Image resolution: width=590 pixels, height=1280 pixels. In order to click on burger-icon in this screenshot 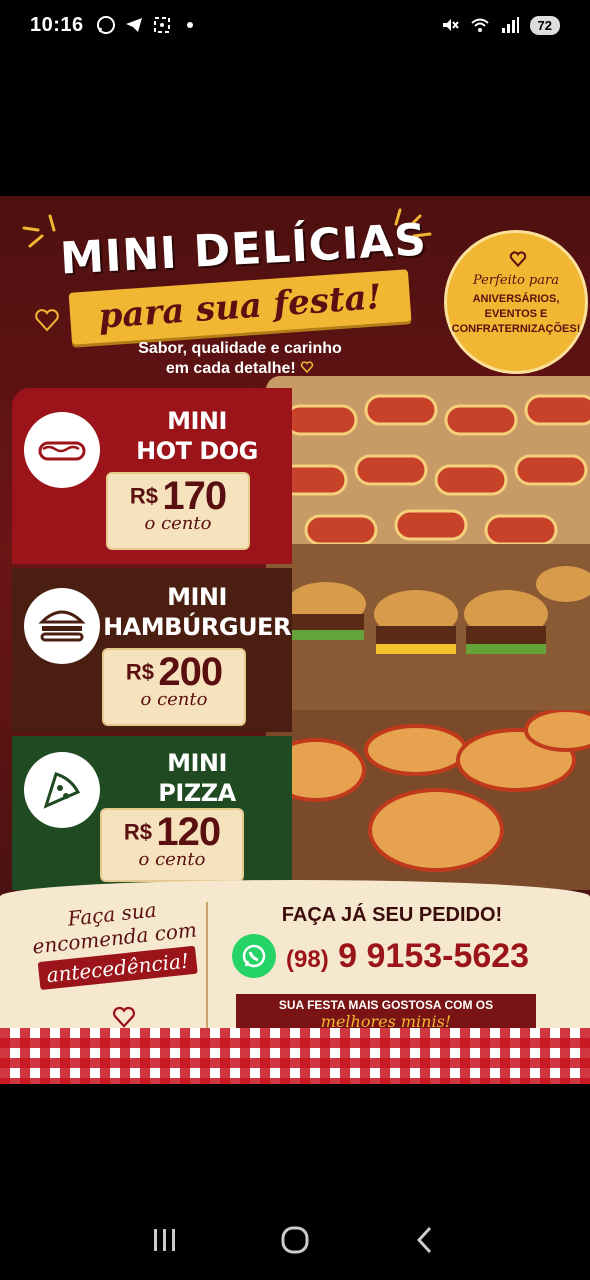, I will do `click(62, 626)`.